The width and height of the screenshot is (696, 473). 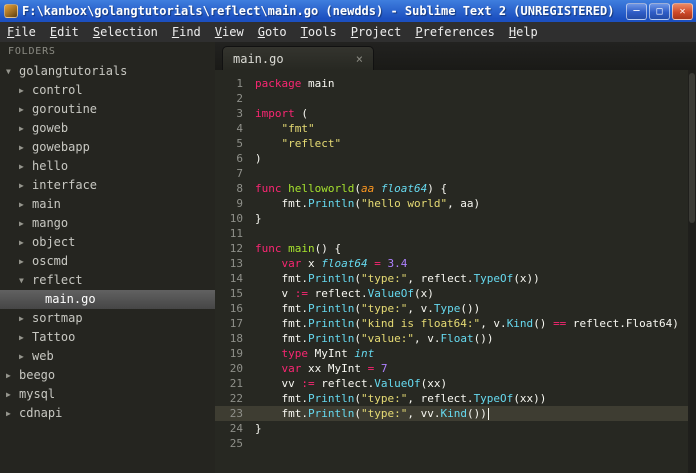 I want to click on code-line: 23 fmt.Println("type:", vv.Kind()), so click(x=455, y=413).